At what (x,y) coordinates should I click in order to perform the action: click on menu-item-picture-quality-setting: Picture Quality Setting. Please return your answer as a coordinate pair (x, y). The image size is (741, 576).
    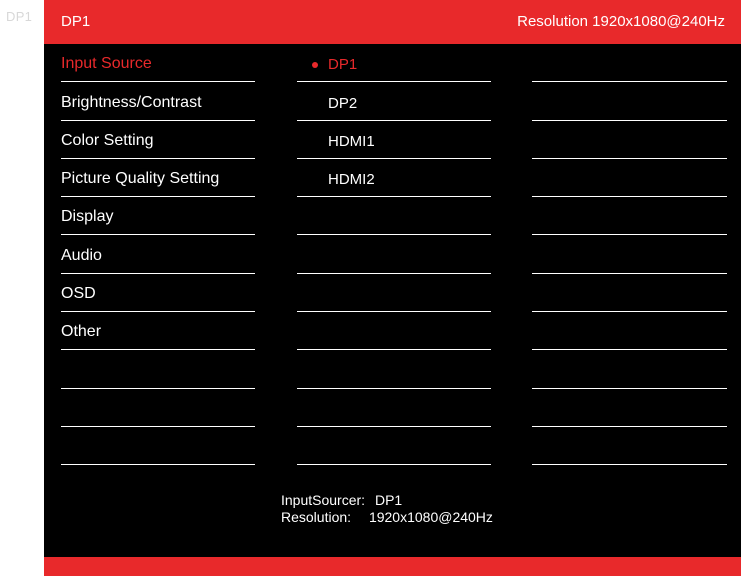
    Looking at the image, I should click on (158, 178).